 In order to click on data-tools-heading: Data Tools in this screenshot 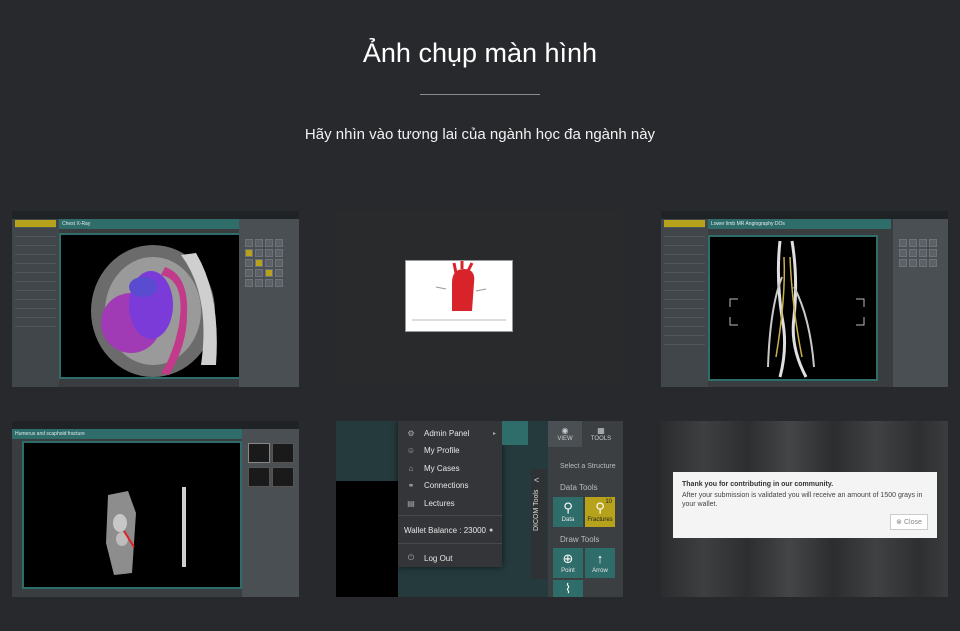, I will do `click(579, 487)`.